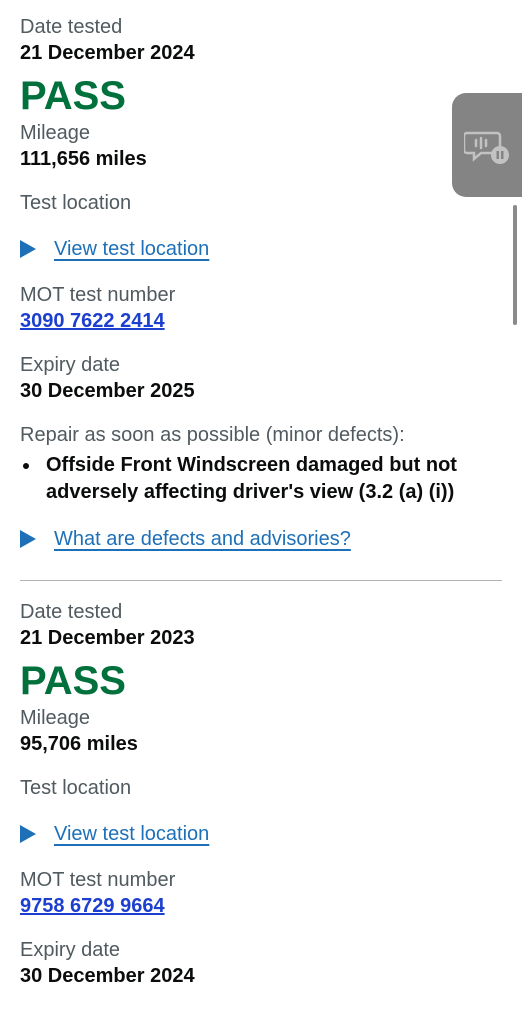 The image size is (522, 1024). What do you see at coordinates (92, 906) in the screenshot?
I see `mot-test-number-link: 9758 6729 9664` at bounding box center [92, 906].